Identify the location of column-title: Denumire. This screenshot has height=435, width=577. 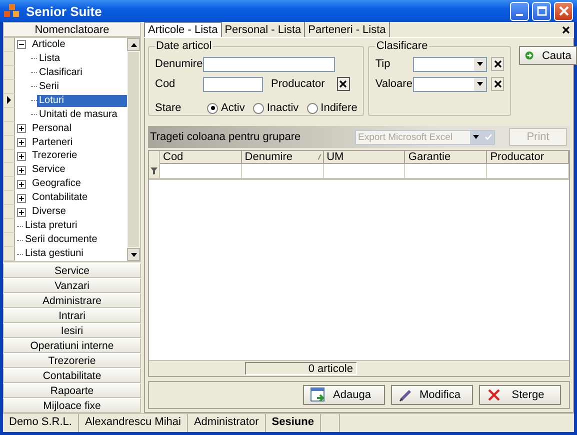
(268, 157).